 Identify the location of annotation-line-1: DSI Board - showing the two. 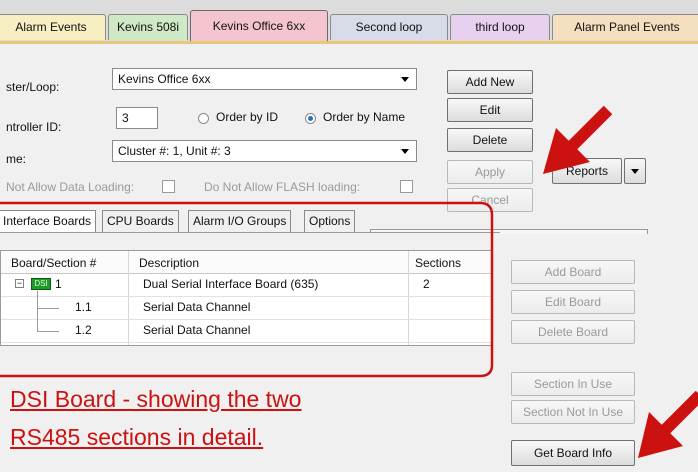
(156, 399).